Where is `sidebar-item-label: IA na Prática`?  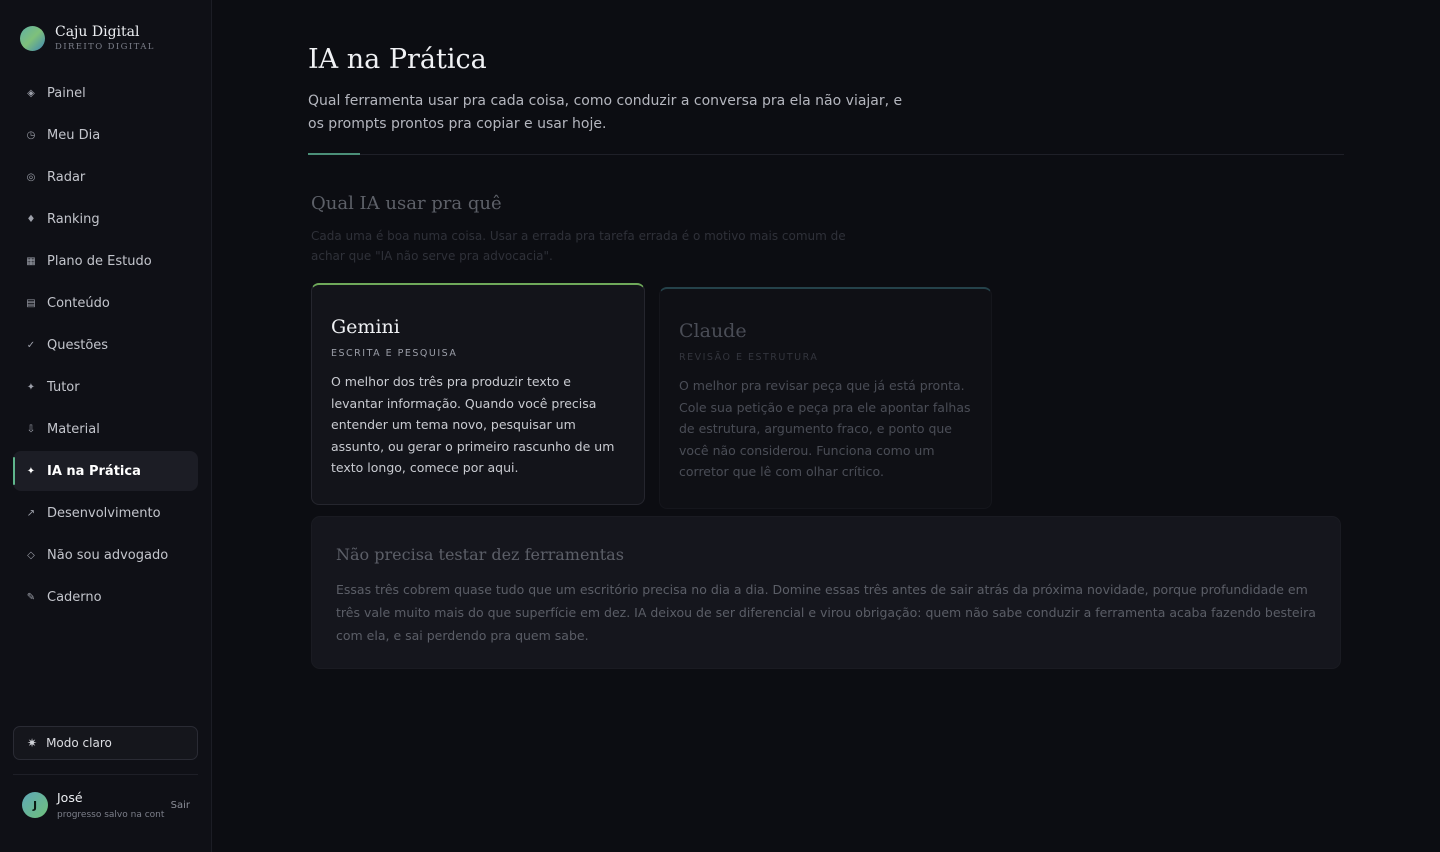 sidebar-item-label: IA na Prática is located at coordinates (94, 471).